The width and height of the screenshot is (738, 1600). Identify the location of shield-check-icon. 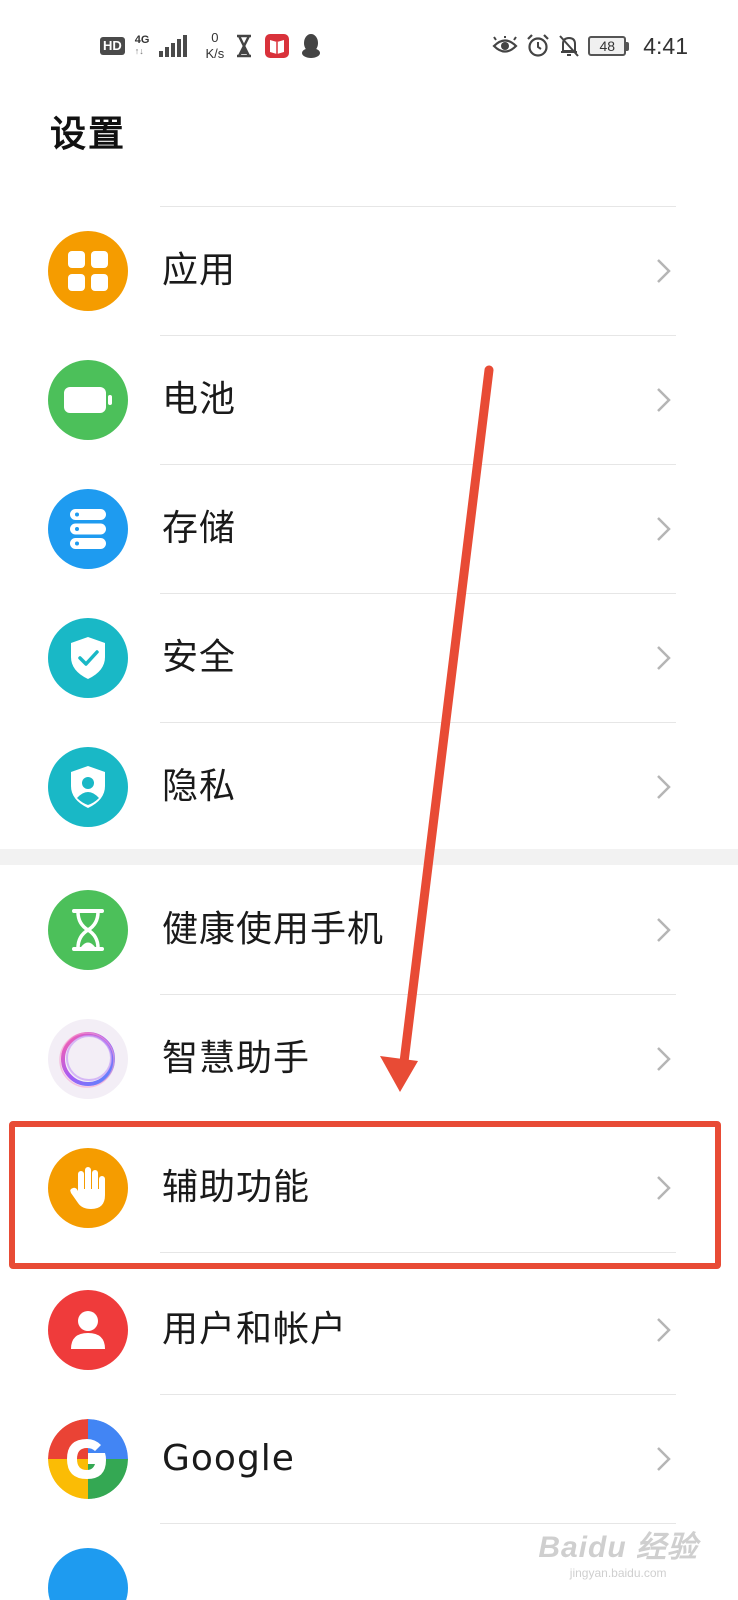
(88, 658).